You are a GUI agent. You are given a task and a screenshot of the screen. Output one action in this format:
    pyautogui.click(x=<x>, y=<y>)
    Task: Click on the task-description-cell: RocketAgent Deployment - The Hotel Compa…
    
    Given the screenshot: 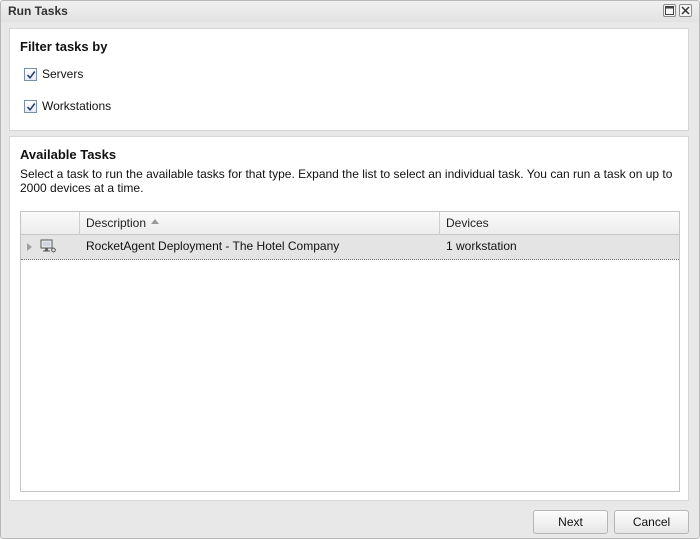 What is the action you would take?
    pyautogui.click(x=213, y=246)
    